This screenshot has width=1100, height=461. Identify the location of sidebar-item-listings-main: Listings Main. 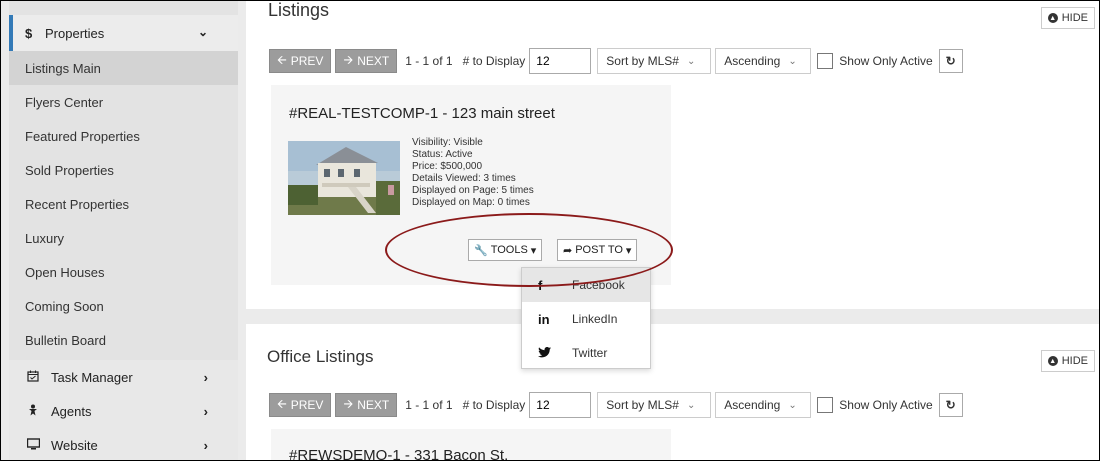
(123, 68).